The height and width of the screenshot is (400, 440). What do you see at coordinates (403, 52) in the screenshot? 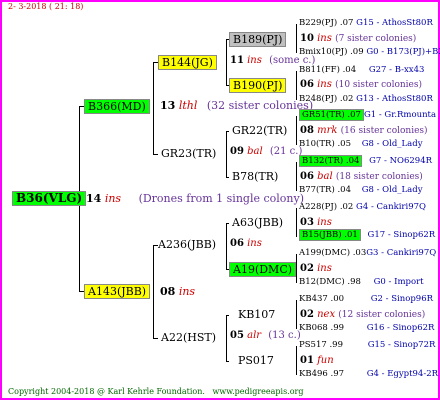
I see `gen4-ref: G0 - B173(PJ)+B2` at bounding box center [403, 52].